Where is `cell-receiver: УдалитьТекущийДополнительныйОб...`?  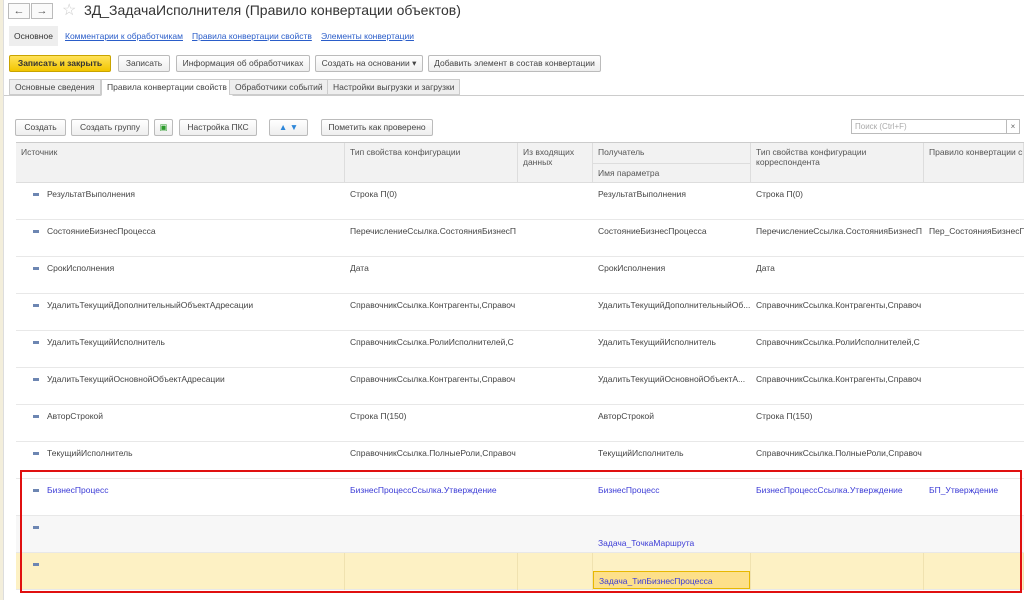
cell-receiver: УдалитьТекущийДополнительныйОб... is located at coordinates (672, 312).